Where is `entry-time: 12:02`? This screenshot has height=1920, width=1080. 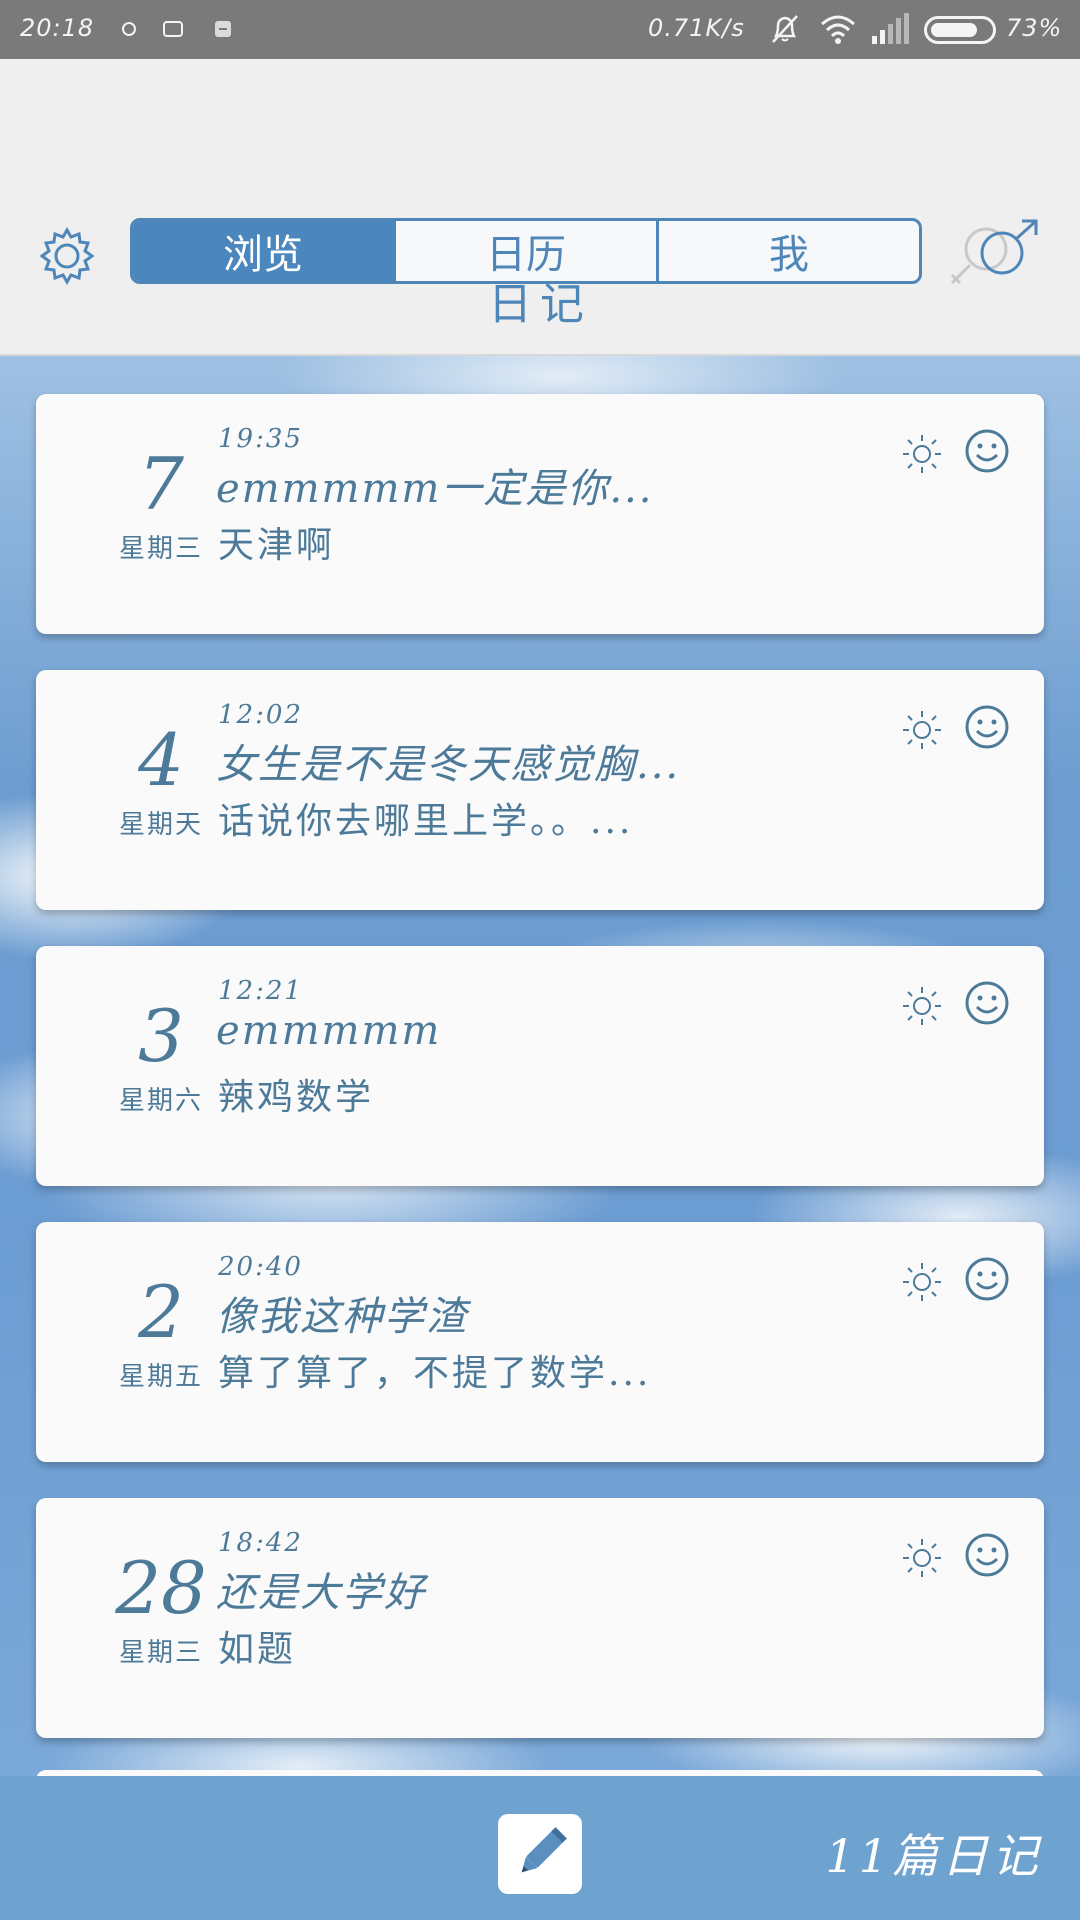
entry-time: 12:02 is located at coordinates (260, 715).